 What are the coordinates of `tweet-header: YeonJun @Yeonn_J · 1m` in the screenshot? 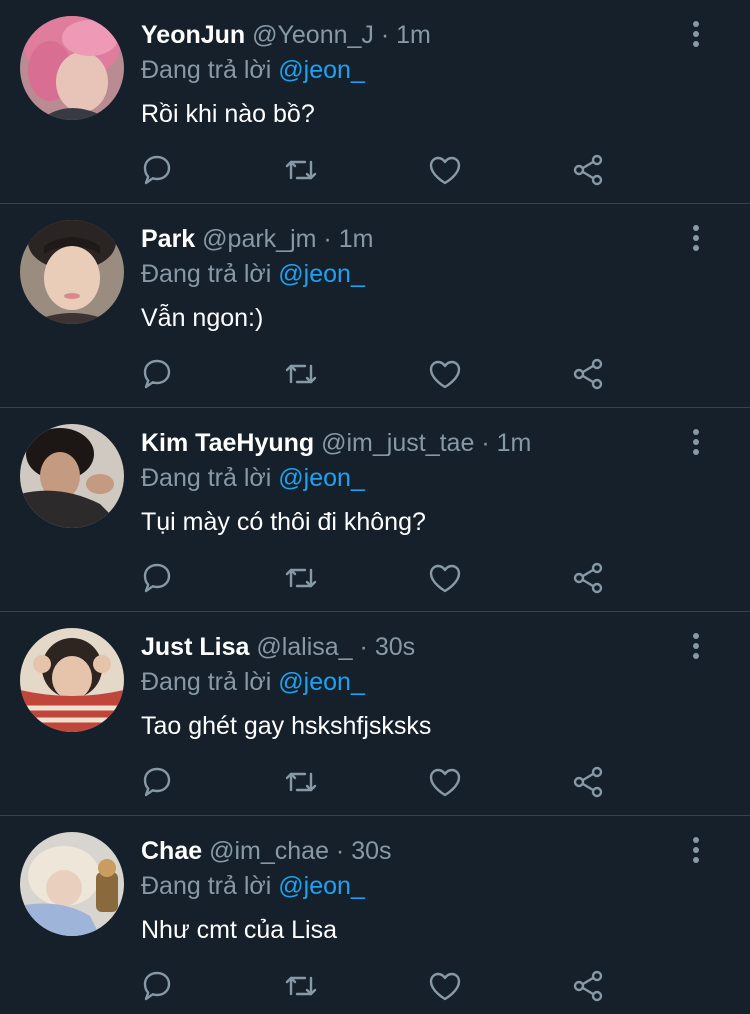 It's located at (286, 35).